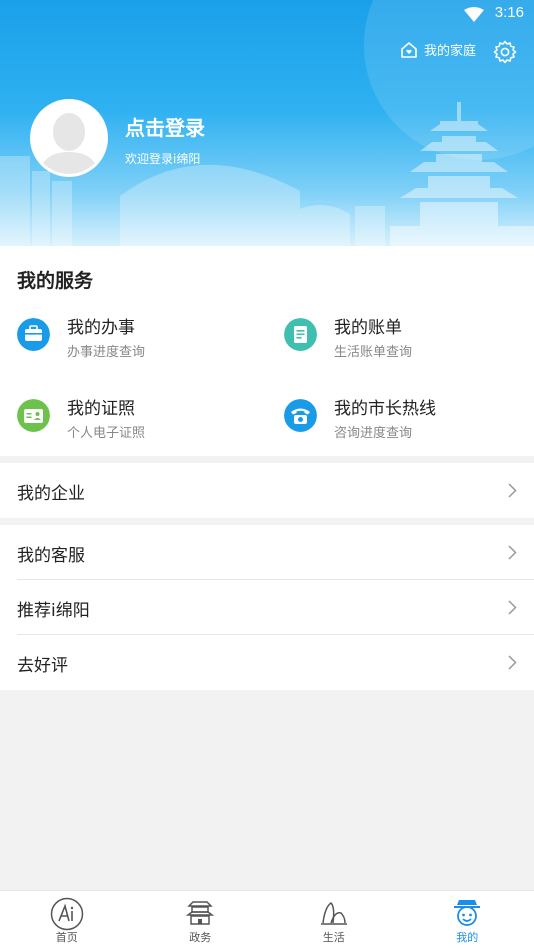 The image size is (534, 949). What do you see at coordinates (53, 611) in the screenshot?
I see `menu-row-label: 推荐i绵阳` at bounding box center [53, 611].